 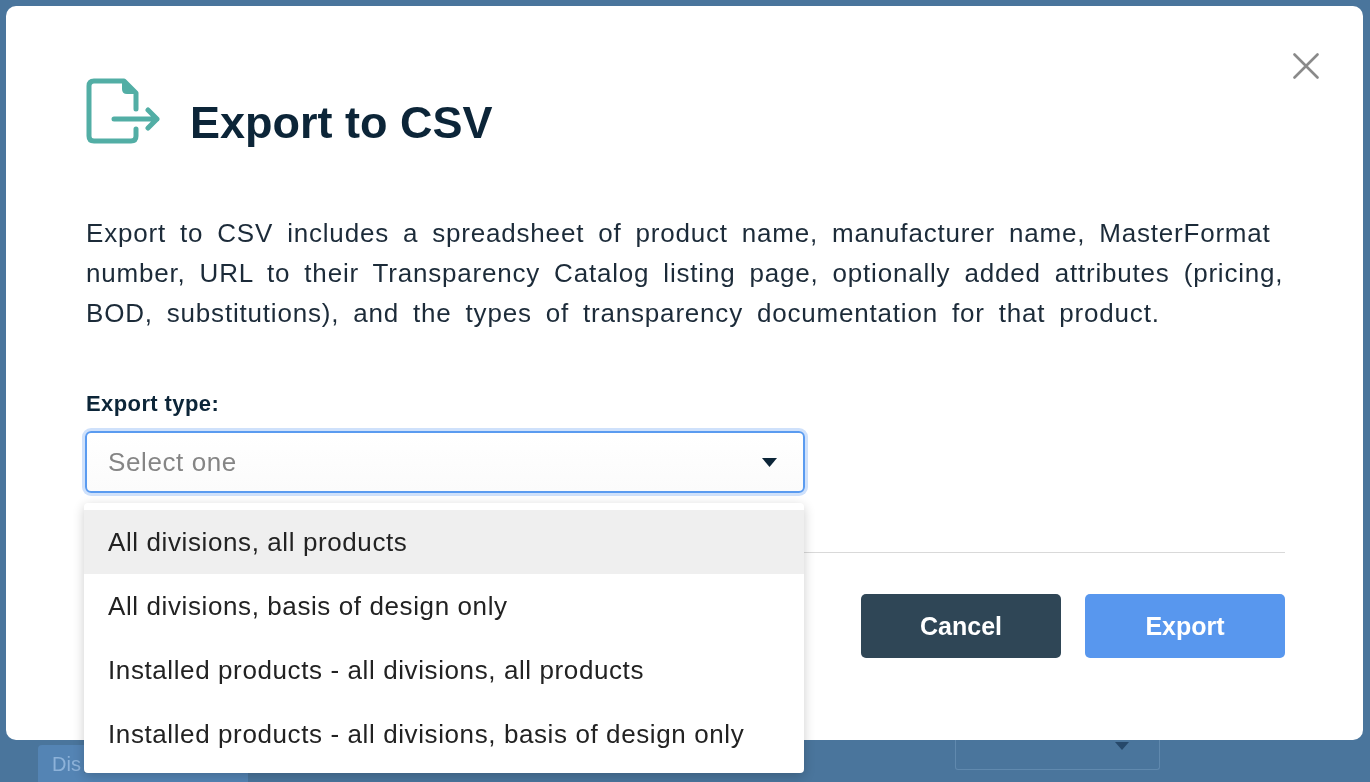 What do you see at coordinates (444, 606) in the screenshot?
I see `dropdown-option: All divisions, basis of design only` at bounding box center [444, 606].